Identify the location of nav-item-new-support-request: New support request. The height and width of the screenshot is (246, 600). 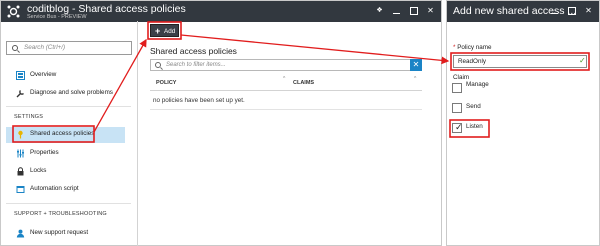
(66, 234).